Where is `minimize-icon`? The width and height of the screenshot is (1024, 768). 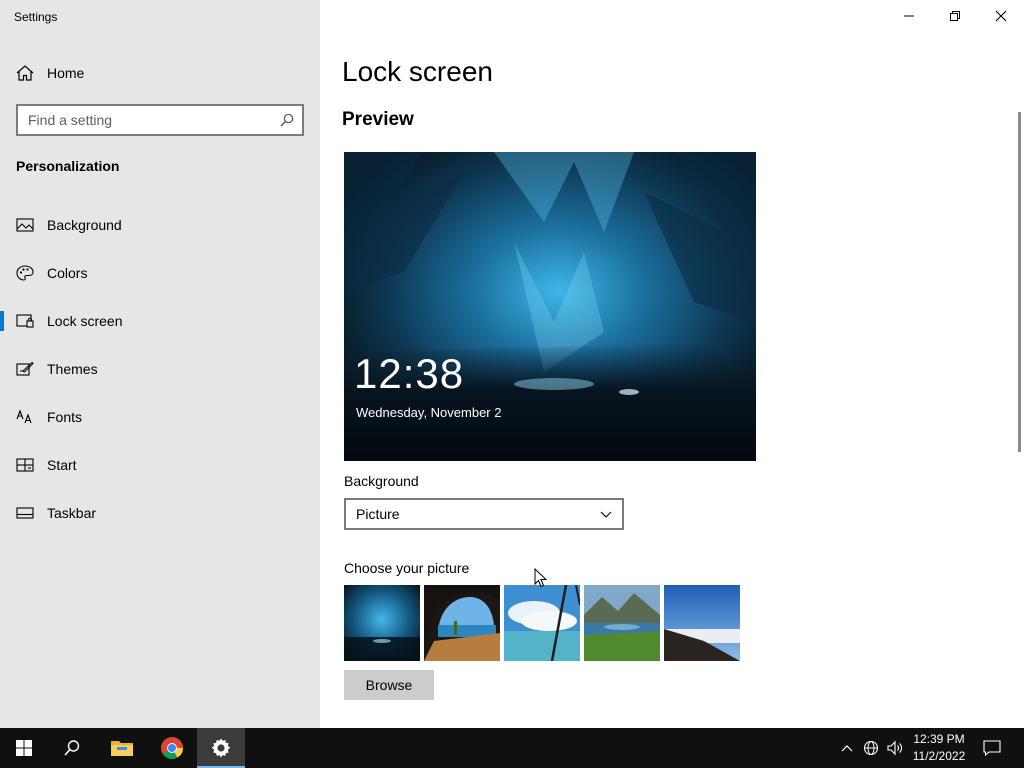
minimize-icon is located at coordinates (909, 16).